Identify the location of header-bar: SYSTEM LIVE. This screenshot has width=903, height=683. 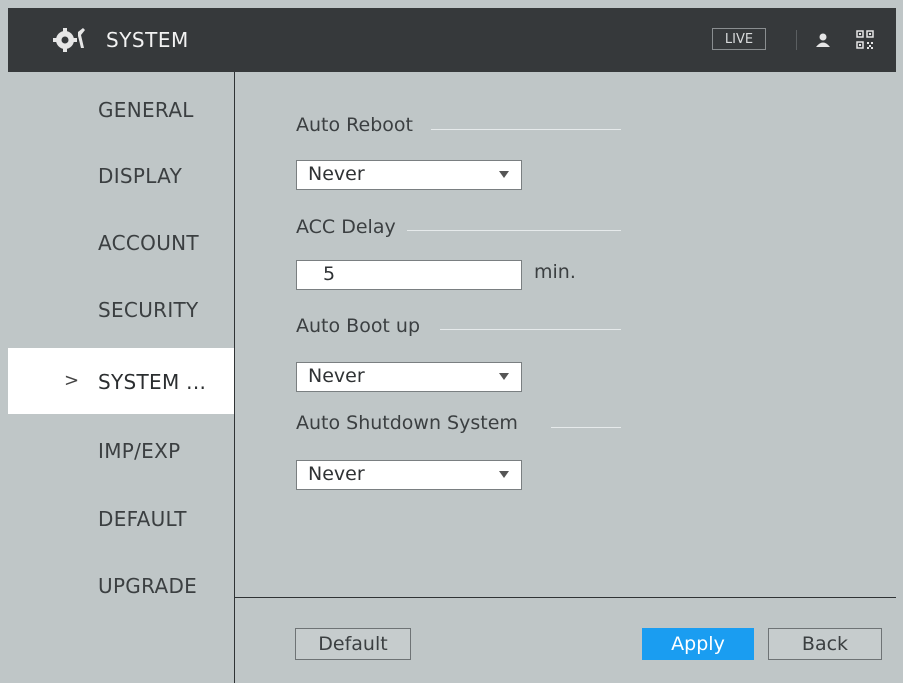
(452, 40).